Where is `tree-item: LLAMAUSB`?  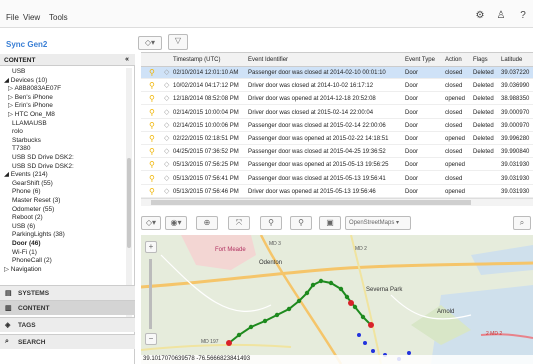
tree-item: LLAMAUSB is located at coordinates (29, 124).